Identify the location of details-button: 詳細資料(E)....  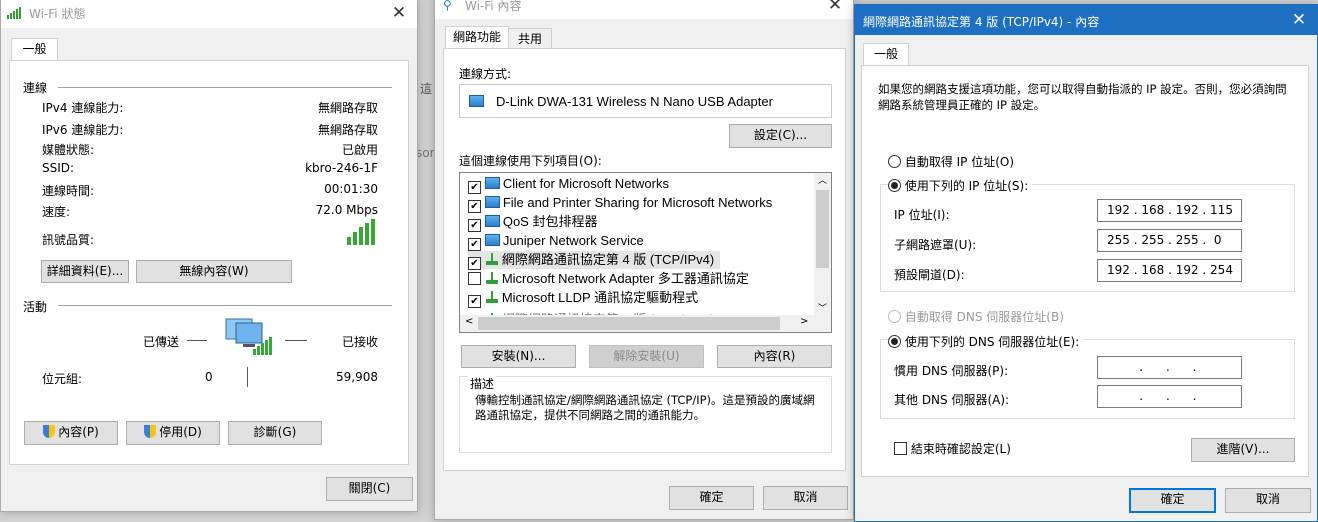
(85, 271).